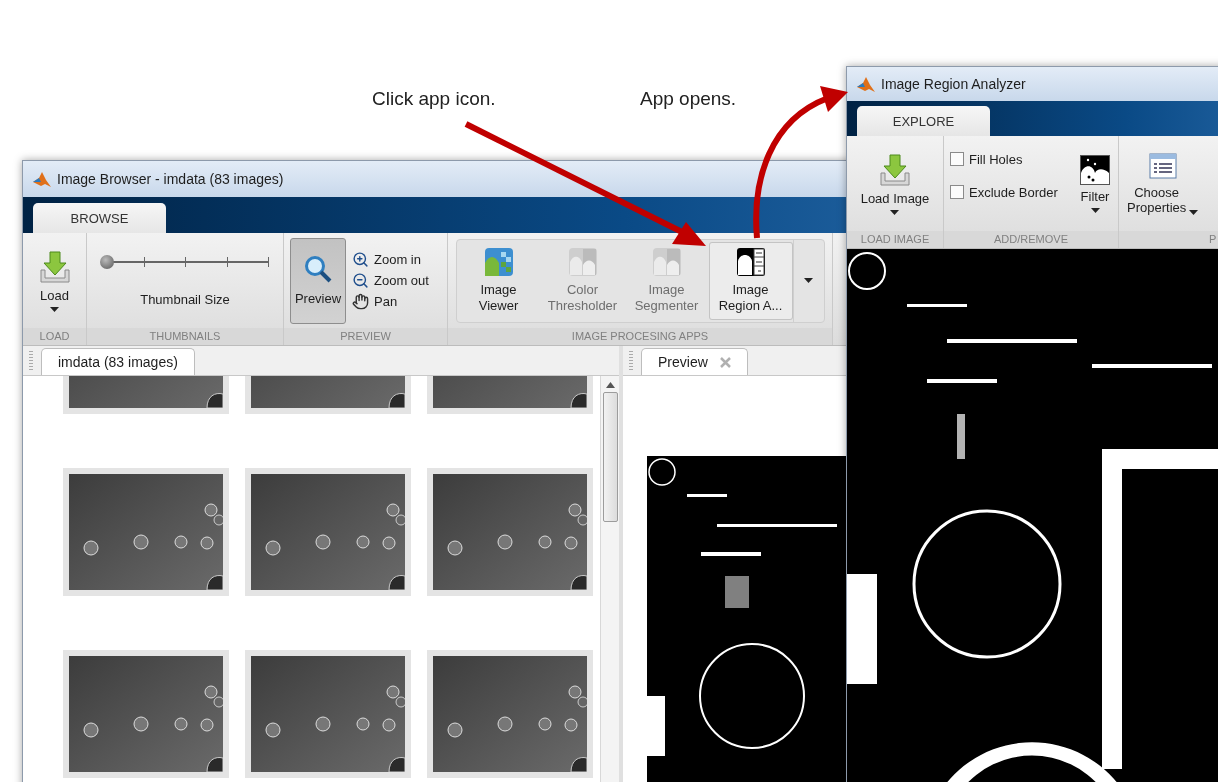 This screenshot has height=782, width=1218. Describe the element at coordinates (170, 179) in the screenshot. I see `window-title: Image Browser - imdata (83 images)` at that location.